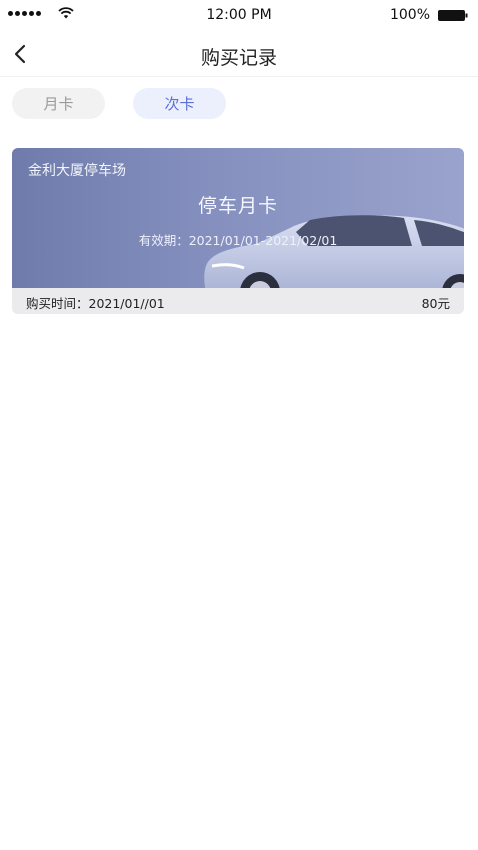 The height and width of the screenshot is (850, 478). I want to click on tab-pass-card: 次卡, so click(179, 103).